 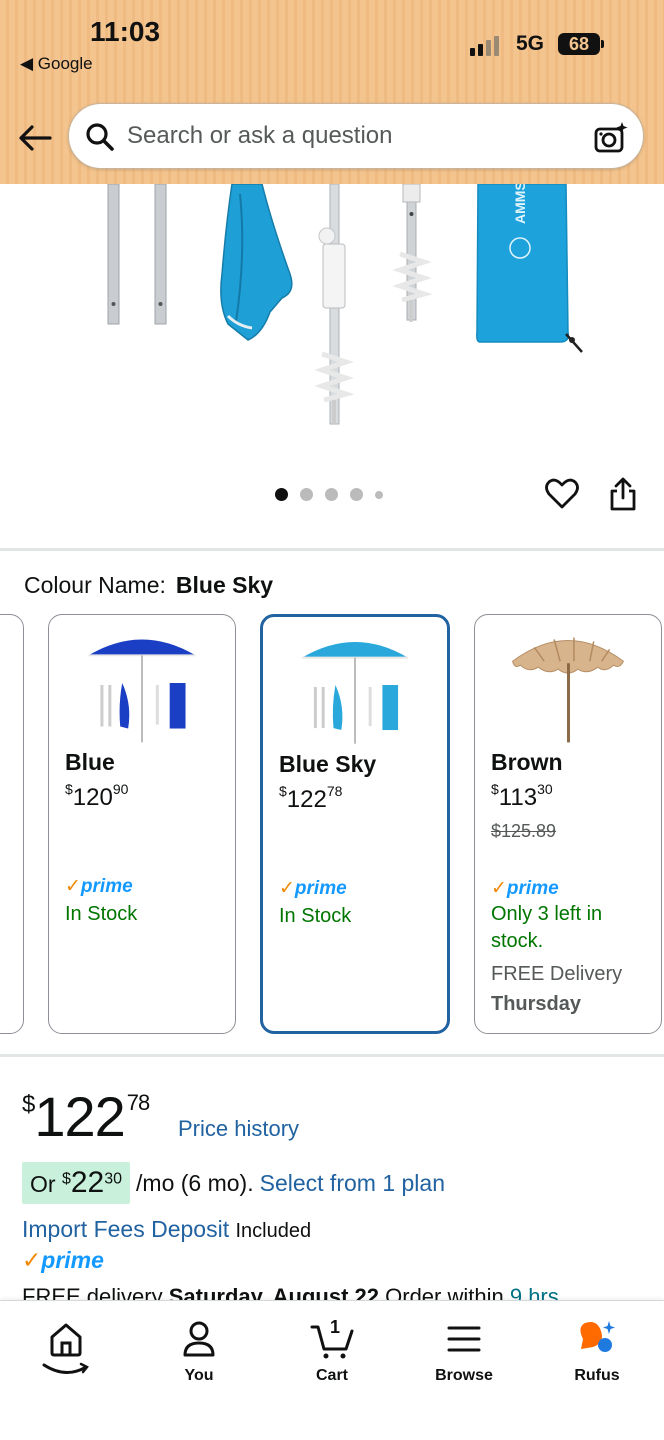 What do you see at coordinates (273, 1231) in the screenshot?
I see `import-fees-status: Included` at bounding box center [273, 1231].